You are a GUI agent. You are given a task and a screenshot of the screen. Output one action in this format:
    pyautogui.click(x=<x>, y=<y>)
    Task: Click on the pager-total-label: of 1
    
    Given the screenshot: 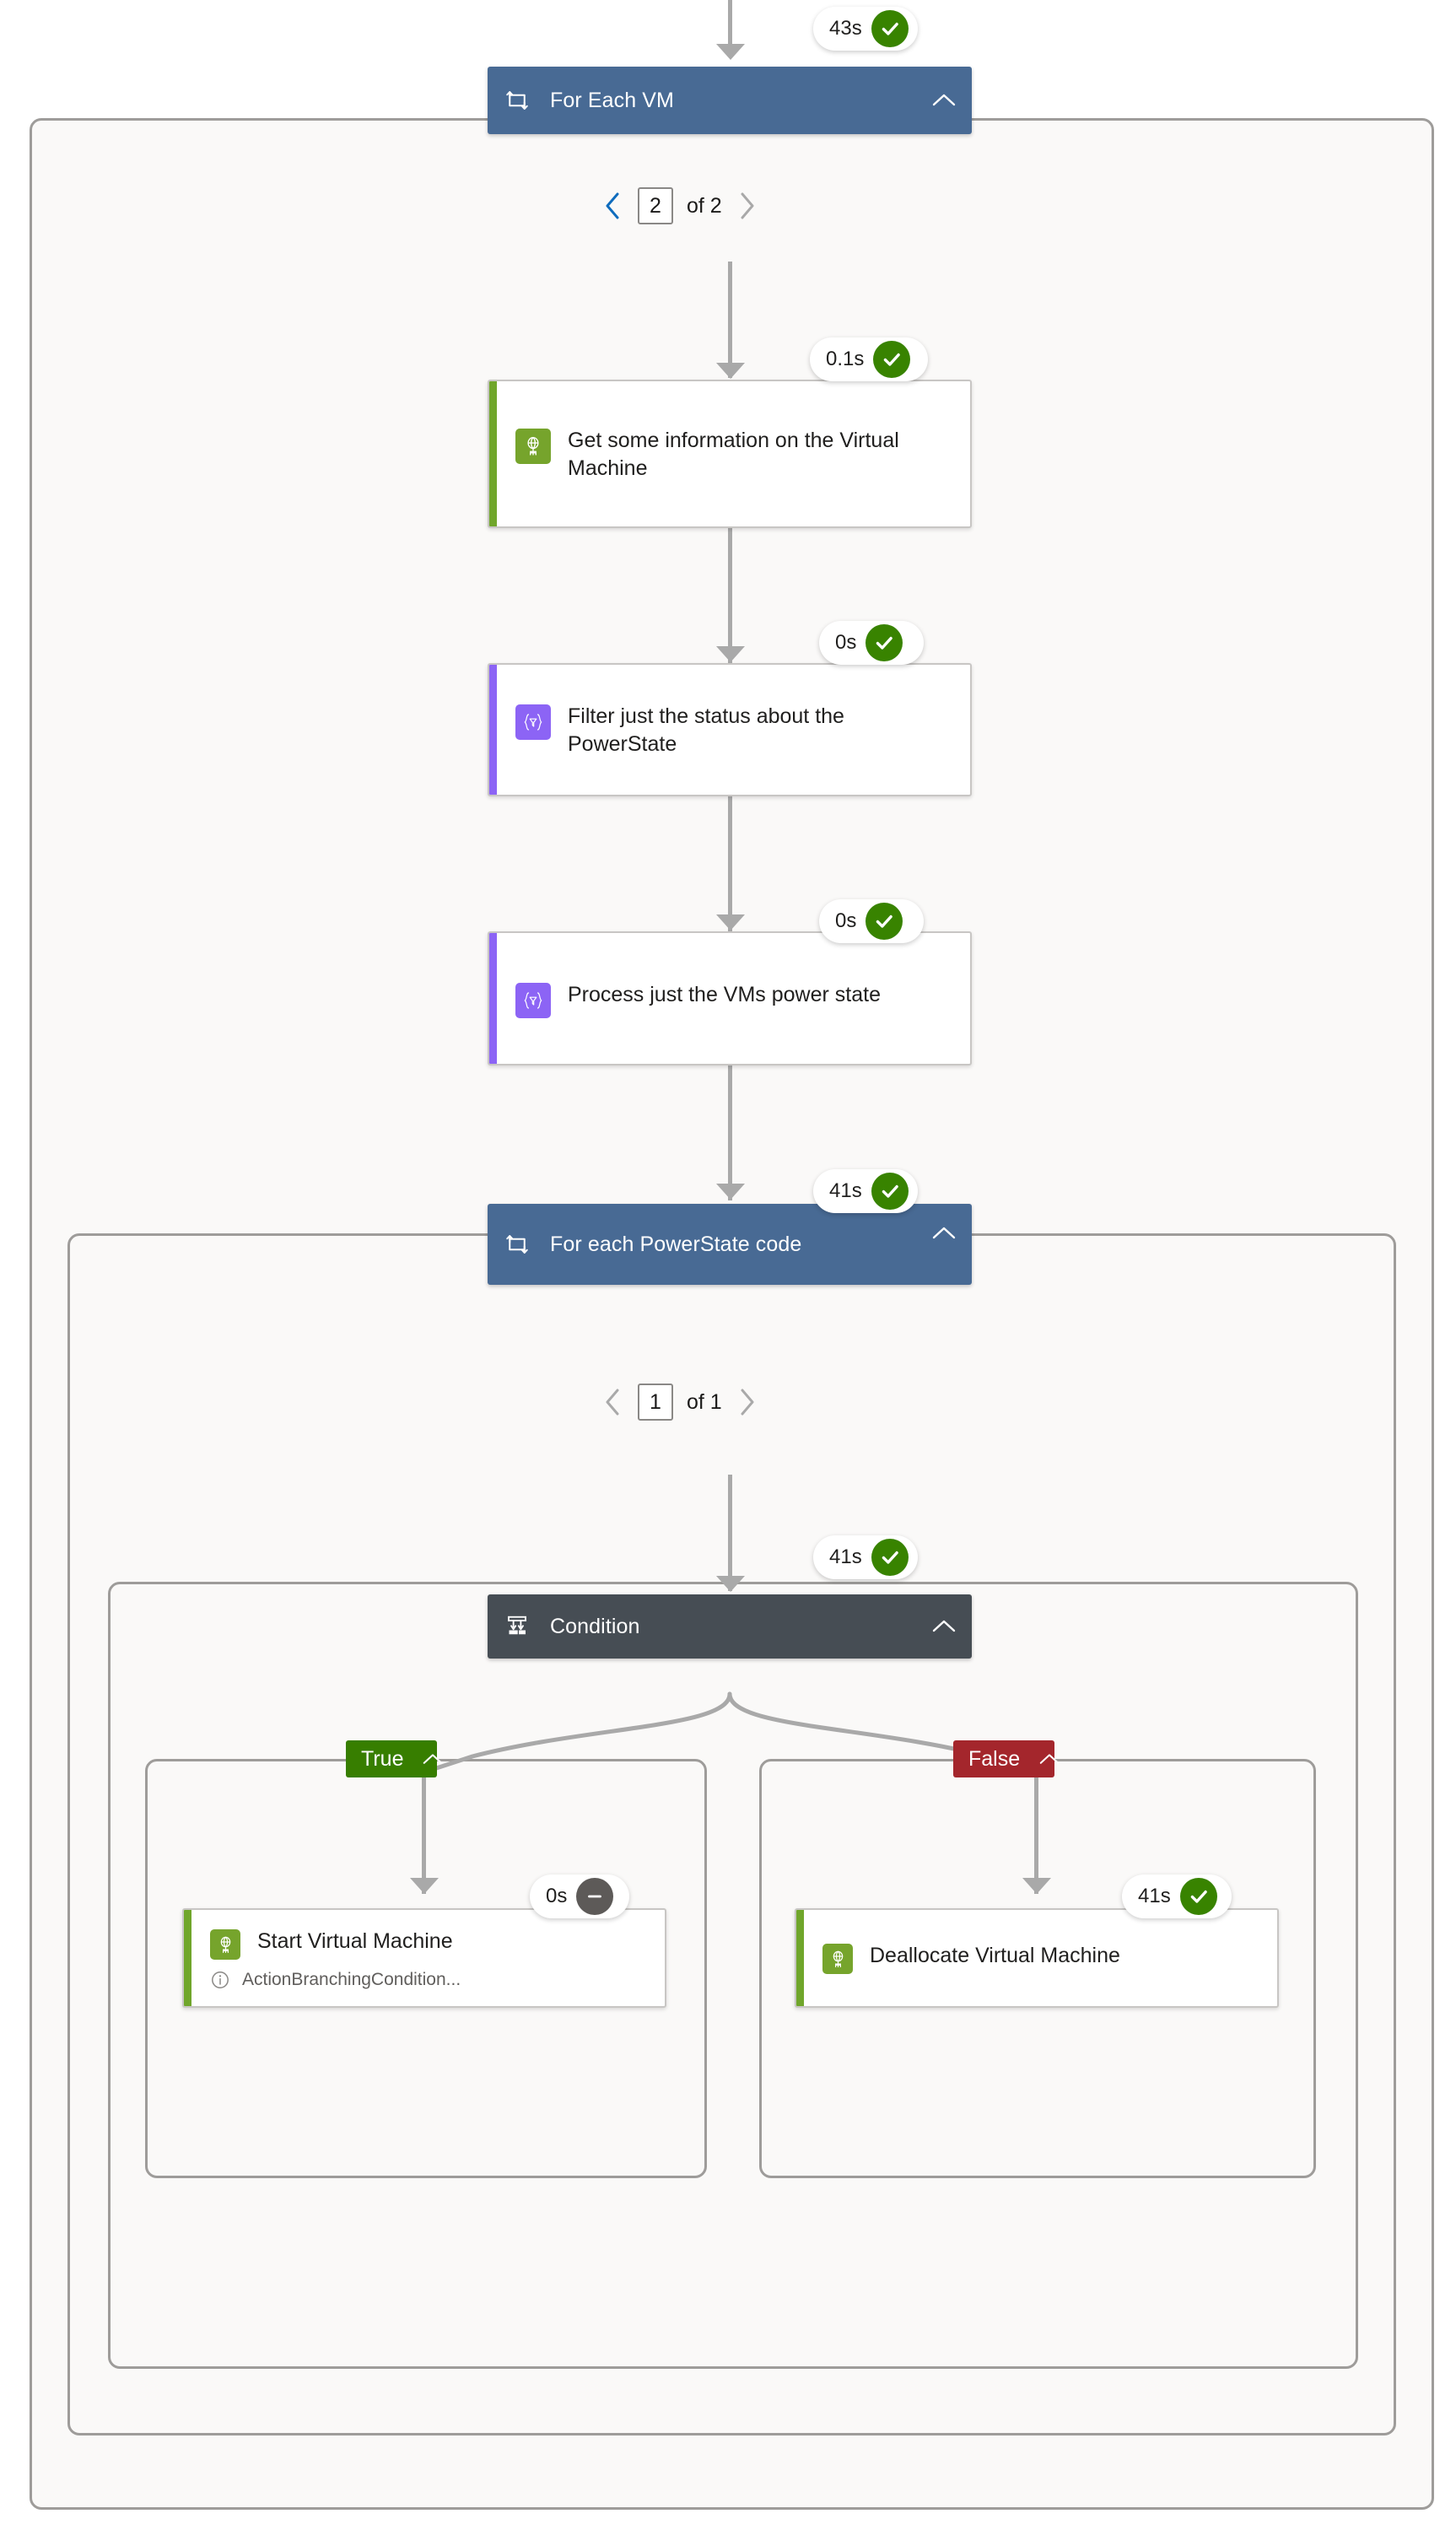 What is the action you would take?
    pyautogui.click(x=704, y=1402)
    